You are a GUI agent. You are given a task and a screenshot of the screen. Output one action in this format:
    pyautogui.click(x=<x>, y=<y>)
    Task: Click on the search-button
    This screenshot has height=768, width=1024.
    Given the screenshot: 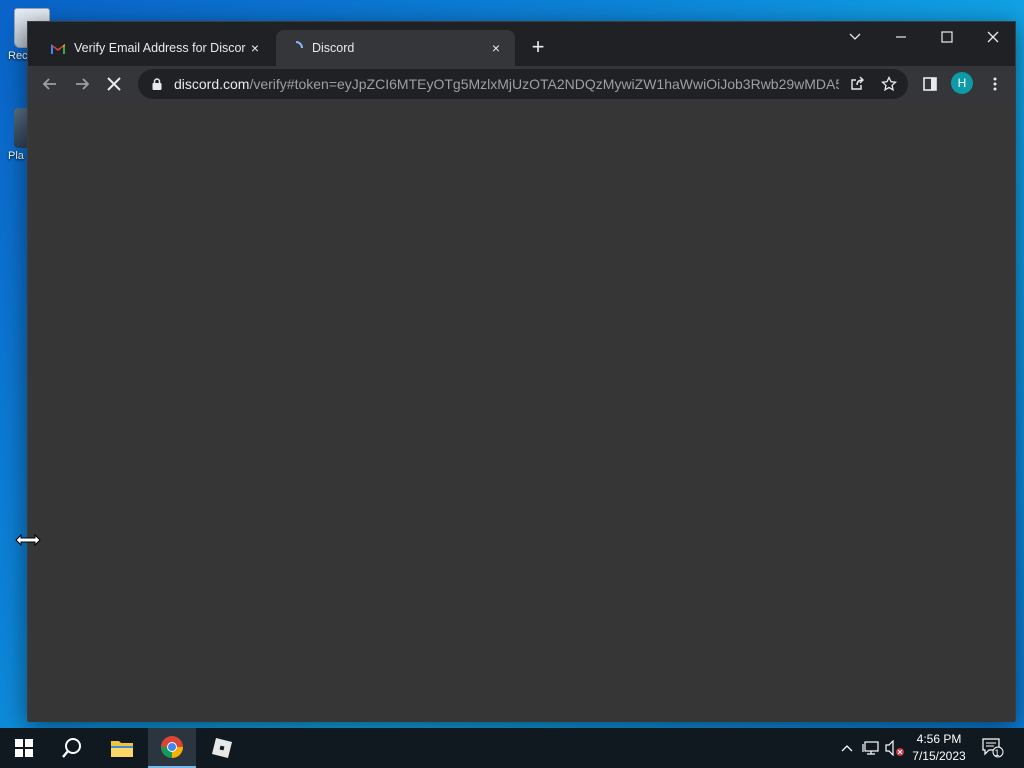 What is the action you would take?
    pyautogui.click(x=72, y=748)
    